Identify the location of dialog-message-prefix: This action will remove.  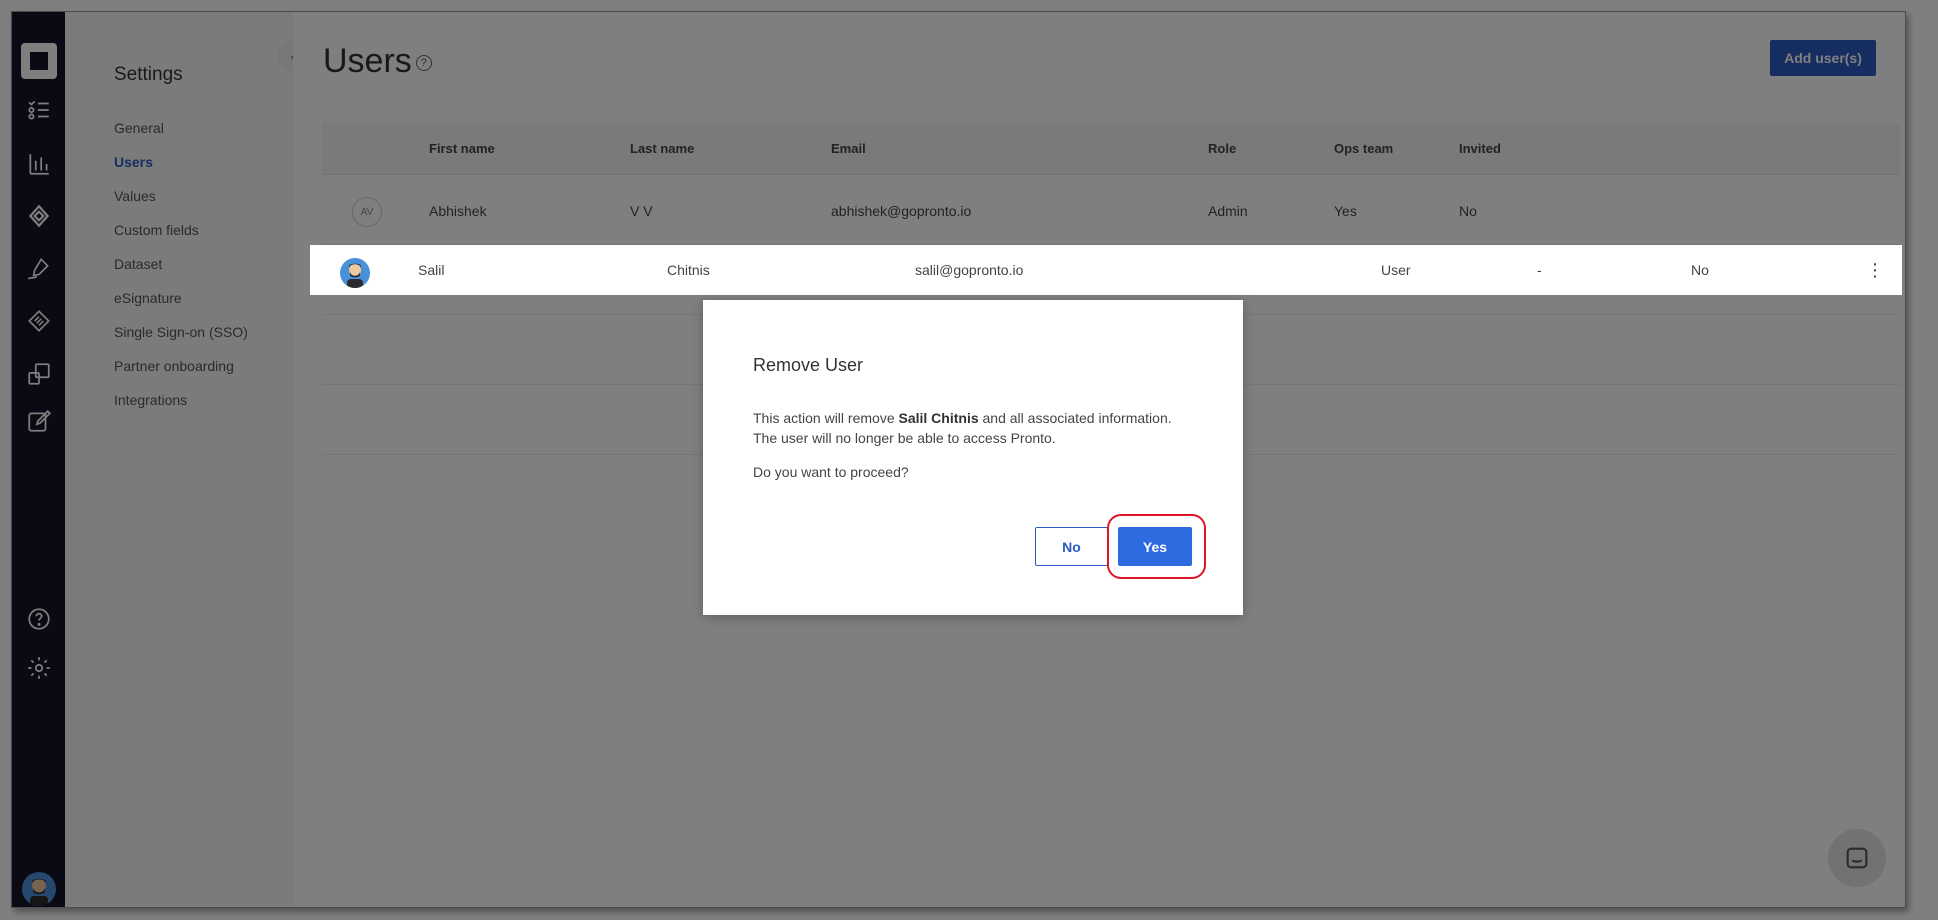
(826, 418).